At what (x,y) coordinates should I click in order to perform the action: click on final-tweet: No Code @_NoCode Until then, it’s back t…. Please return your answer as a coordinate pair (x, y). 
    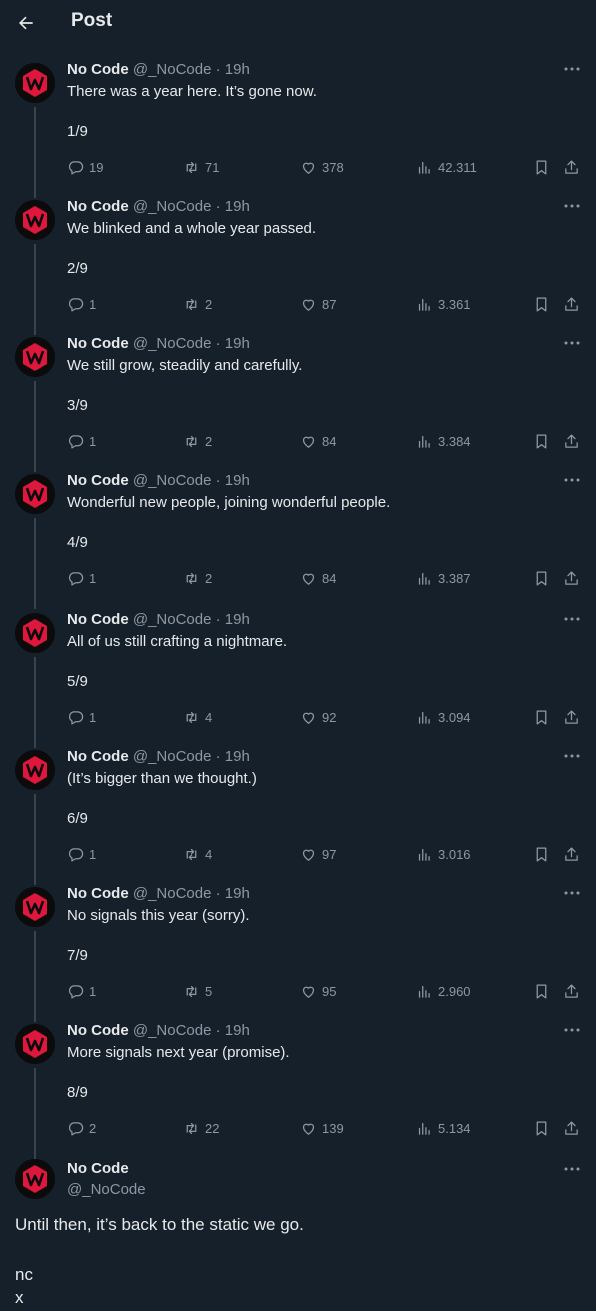
    Looking at the image, I should click on (298, 1234).